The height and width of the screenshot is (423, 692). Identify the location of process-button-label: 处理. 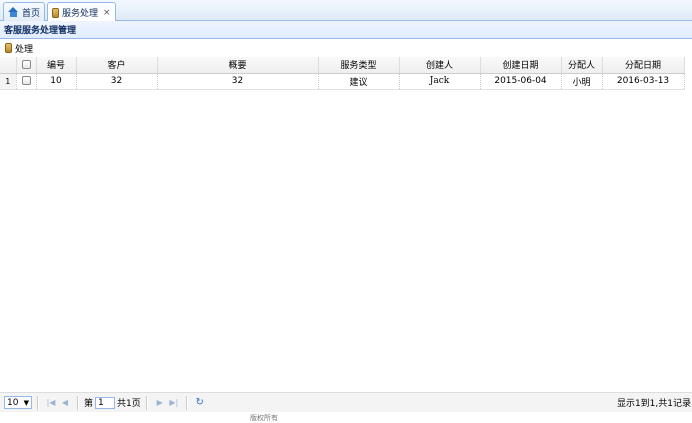
(24, 49).